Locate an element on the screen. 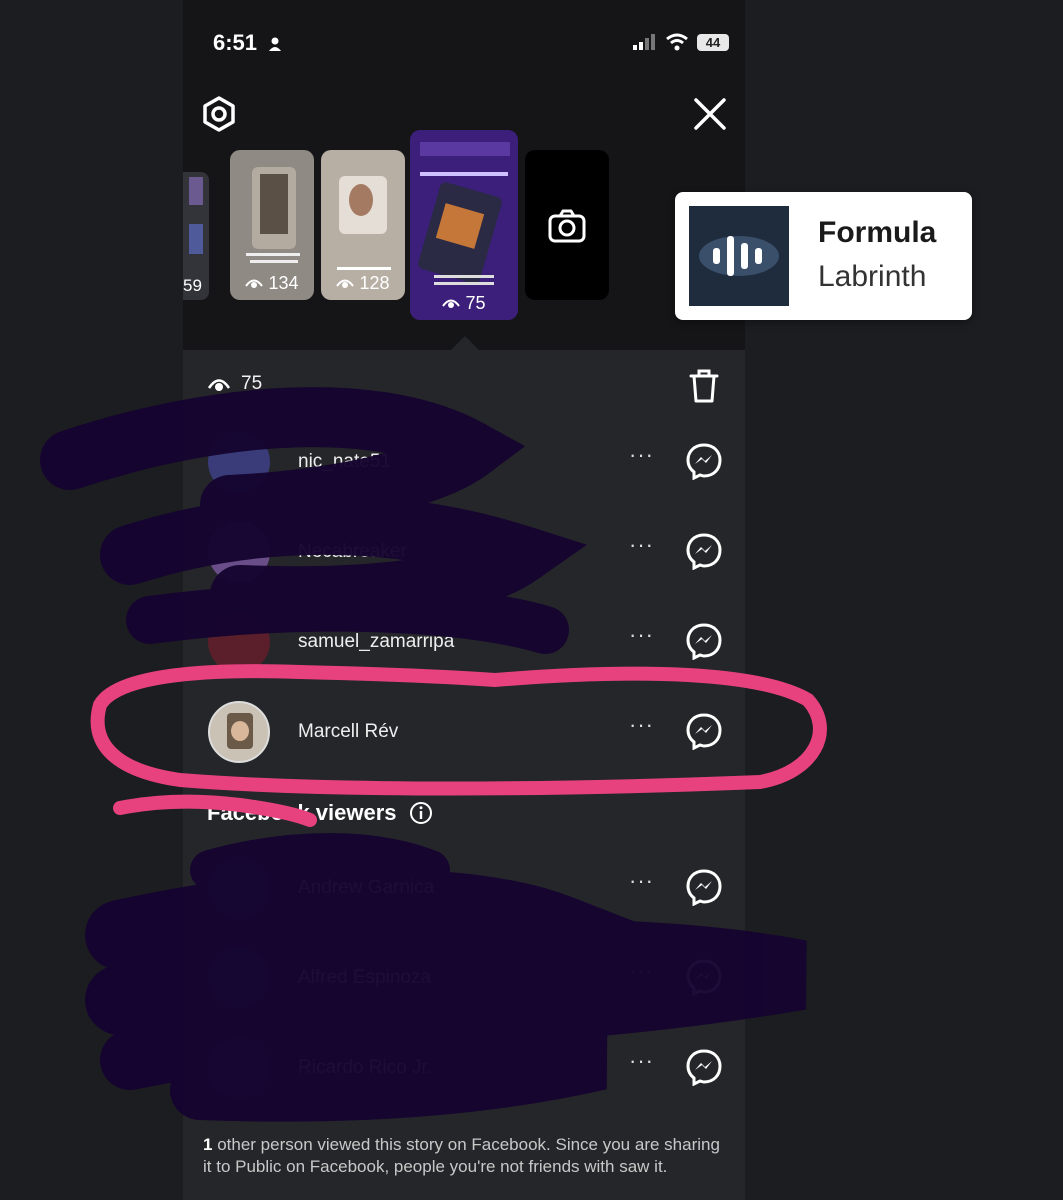  status-indicators: 44 is located at coordinates (681, 42).